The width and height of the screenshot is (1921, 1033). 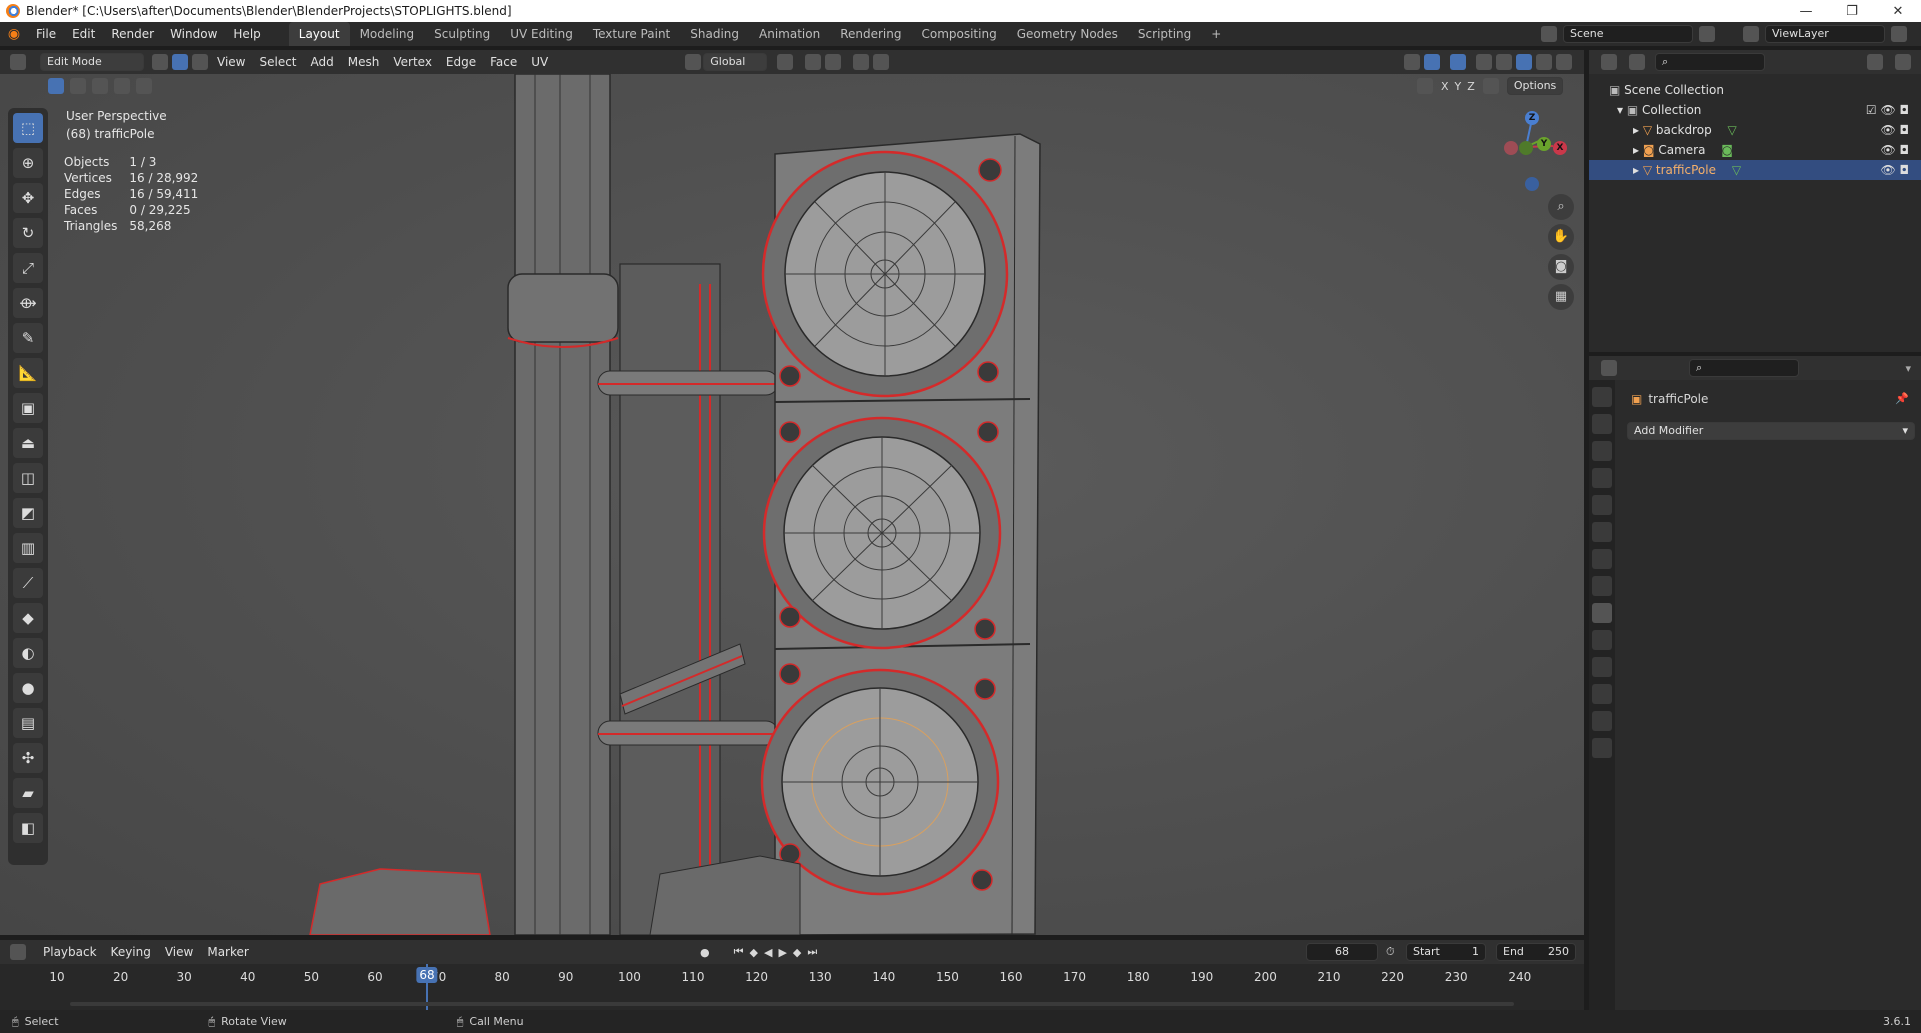 I want to click on loop-cut-tool-icon: ▥, so click(x=28, y=548).